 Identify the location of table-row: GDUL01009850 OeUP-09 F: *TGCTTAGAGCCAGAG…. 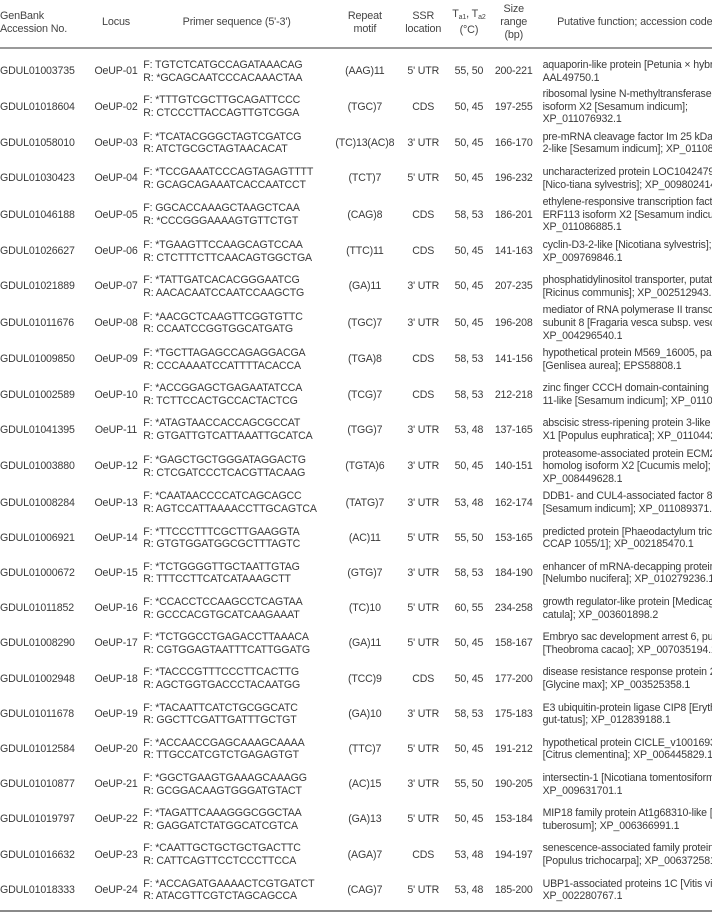
(356, 359).